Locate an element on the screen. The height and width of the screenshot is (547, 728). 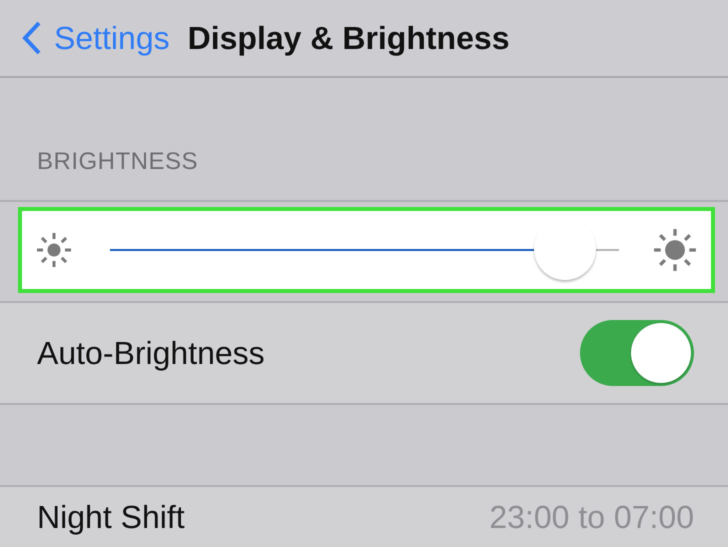
setting-value: 23:00 to 07:00 is located at coordinates (591, 517).